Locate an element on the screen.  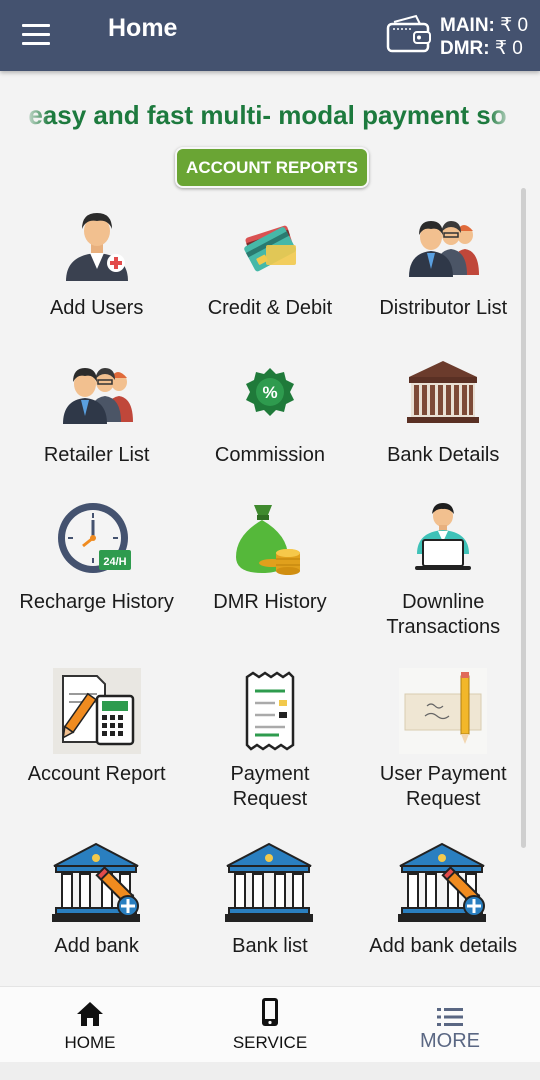
add-users-tile: Add Users is located at coordinates (96, 273).